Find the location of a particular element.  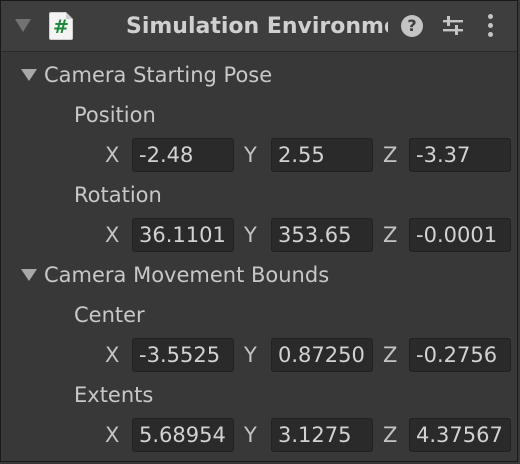

center-z-field: -0.2756 is located at coordinates (460, 355).